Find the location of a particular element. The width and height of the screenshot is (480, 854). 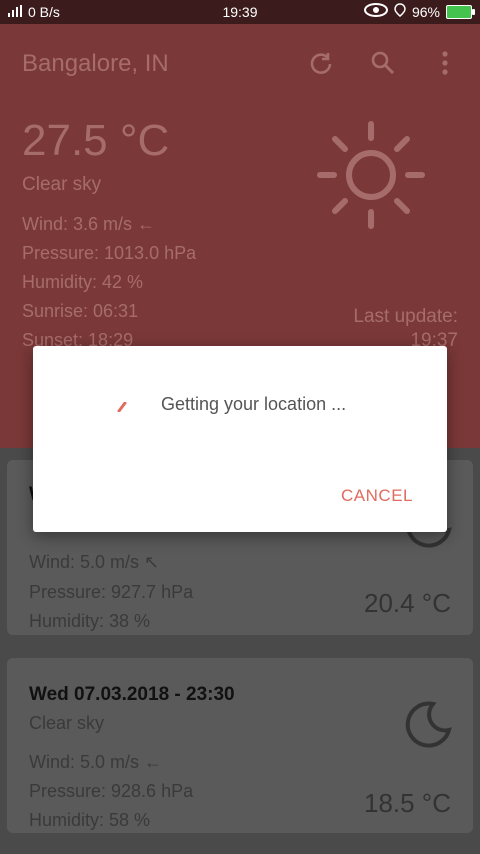

location-pin-icon is located at coordinates (400, 11).